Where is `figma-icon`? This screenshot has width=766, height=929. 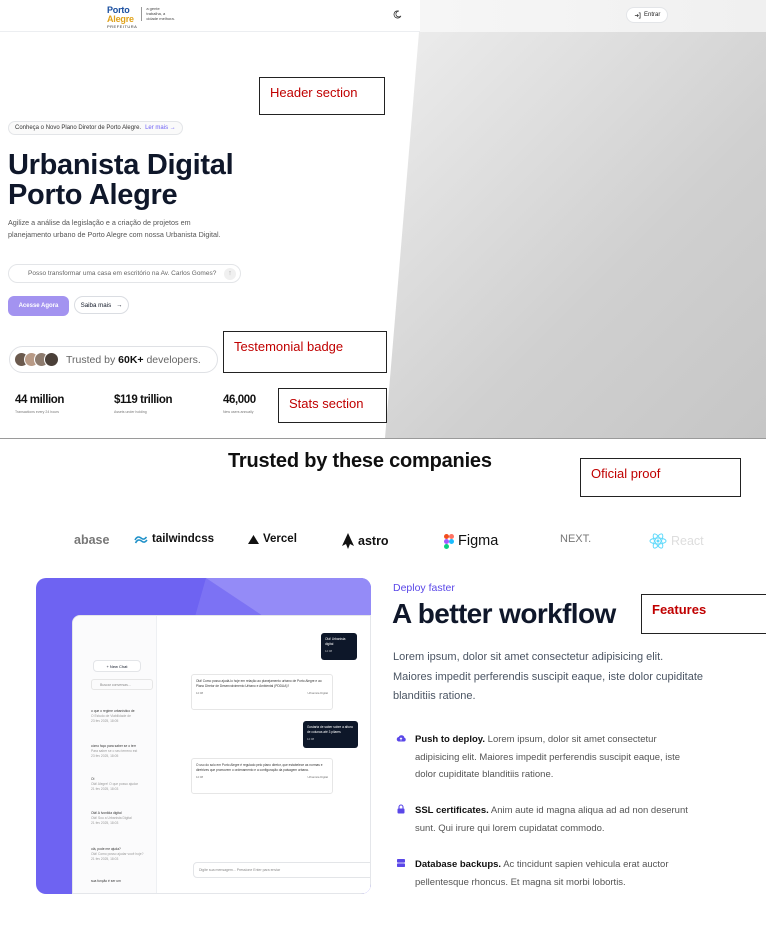 figma-icon is located at coordinates (449, 541).